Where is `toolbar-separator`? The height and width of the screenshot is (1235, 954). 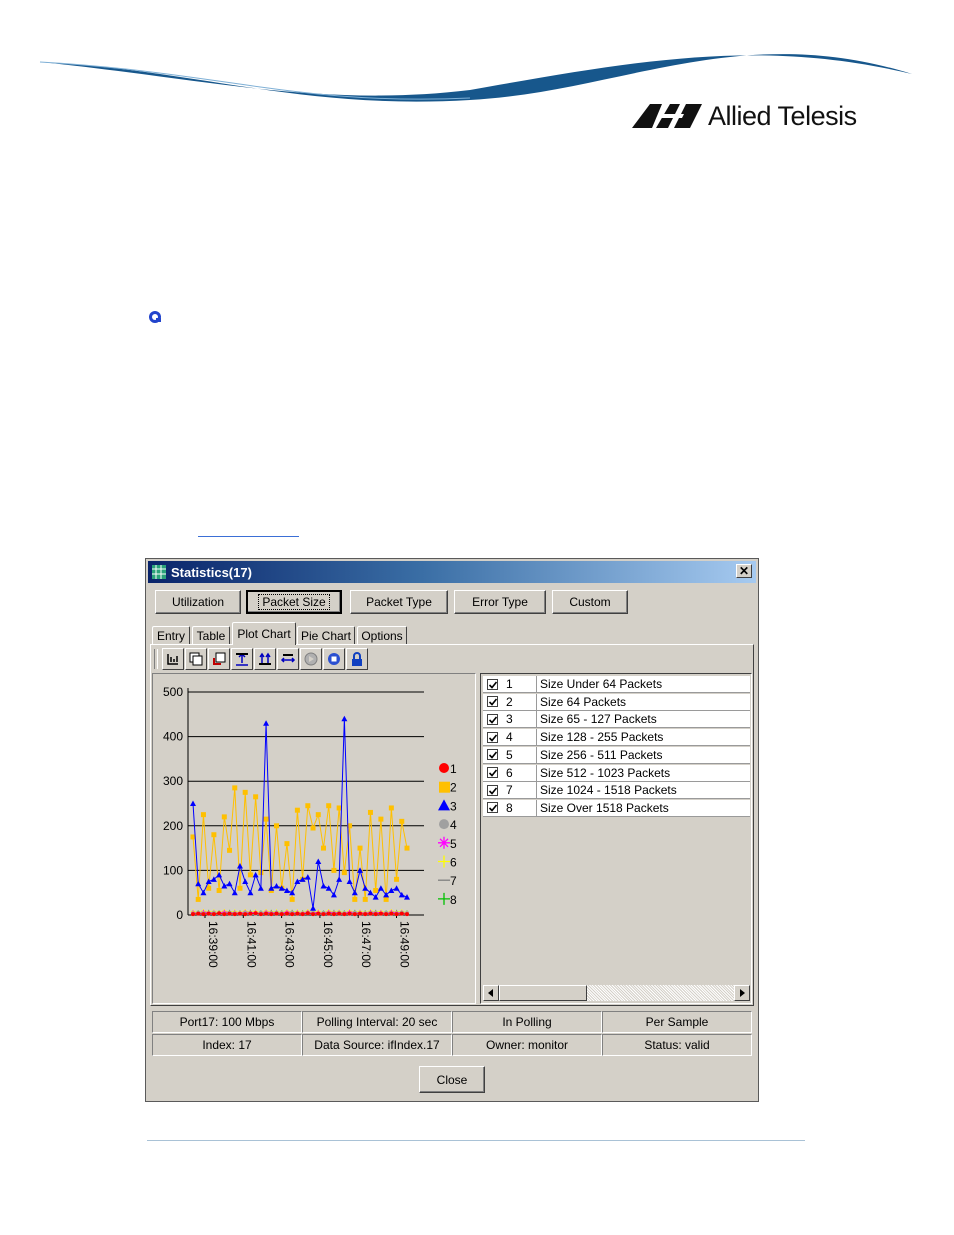
toolbar-separator is located at coordinates (156, 659).